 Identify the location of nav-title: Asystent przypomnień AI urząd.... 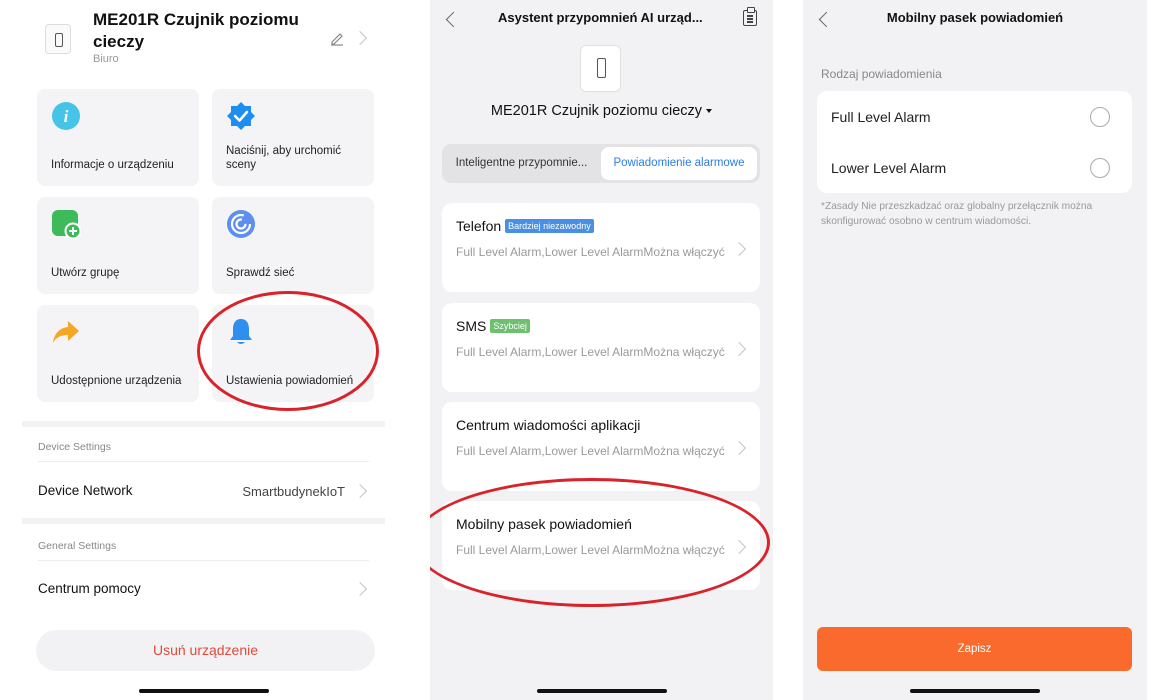
(600, 17).